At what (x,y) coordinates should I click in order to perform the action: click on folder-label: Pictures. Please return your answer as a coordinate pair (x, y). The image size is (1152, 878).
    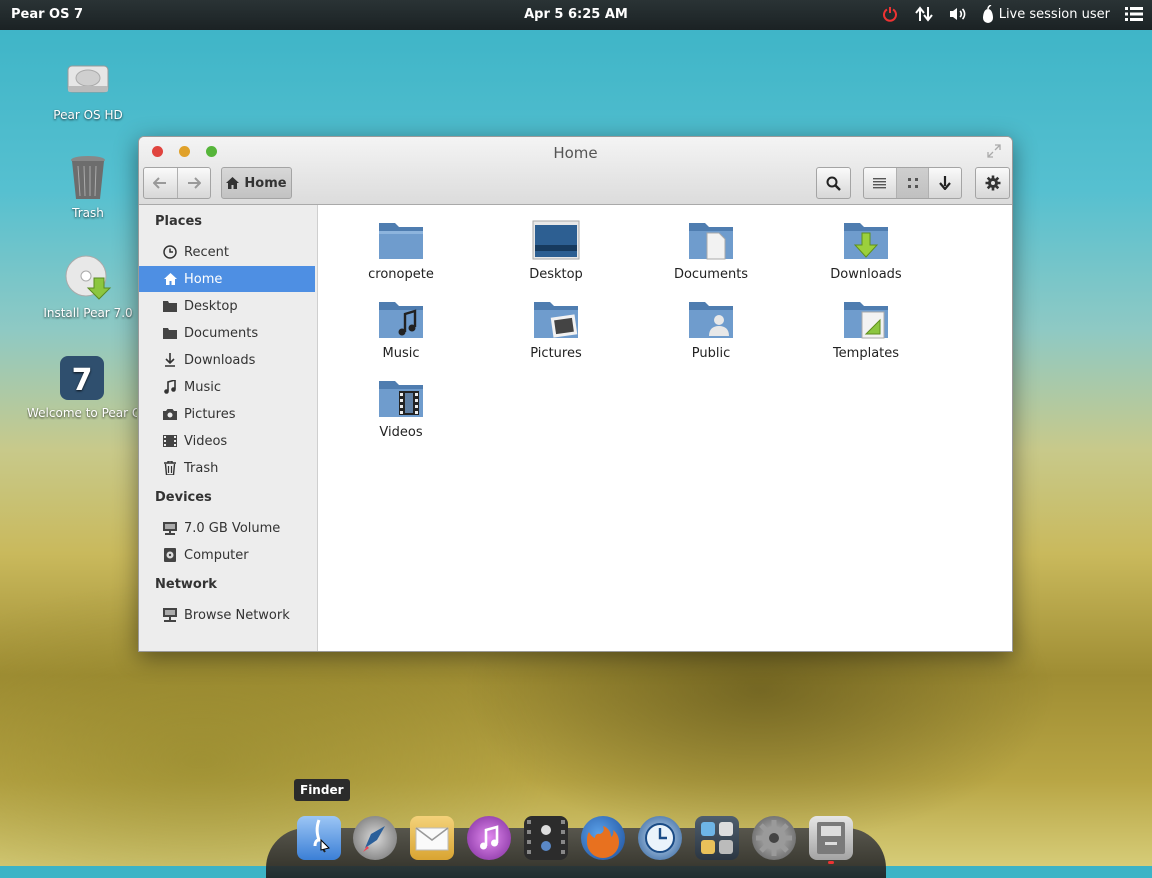
    Looking at the image, I should click on (556, 353).